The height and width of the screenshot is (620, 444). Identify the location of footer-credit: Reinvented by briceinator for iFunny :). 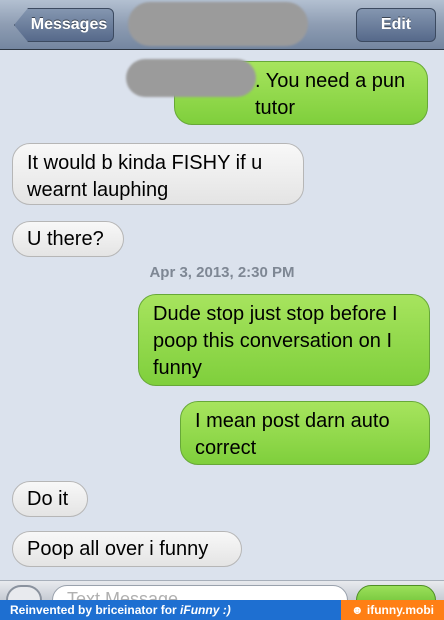
(120, 610).